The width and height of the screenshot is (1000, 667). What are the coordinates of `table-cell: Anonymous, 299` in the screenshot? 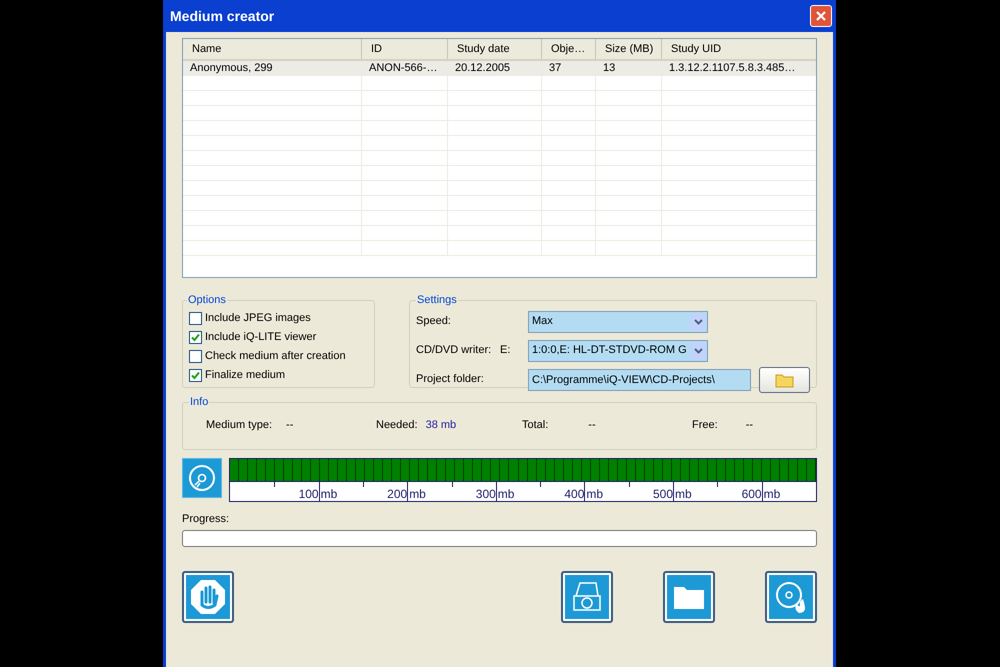 It's located at (272, 68).